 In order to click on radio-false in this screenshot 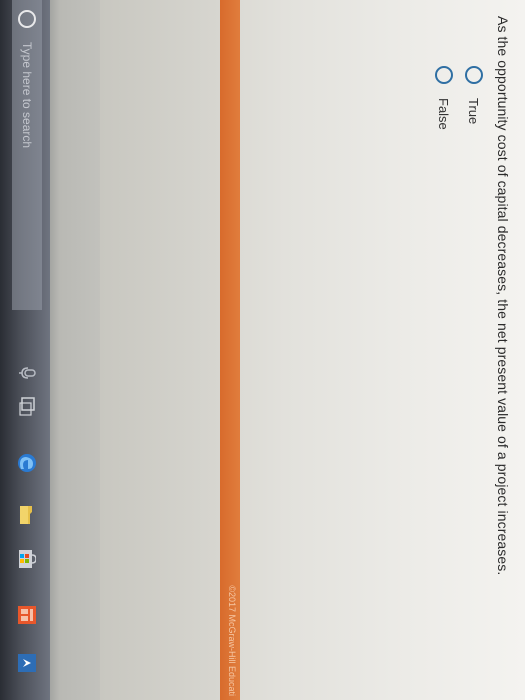, I will do `click(444, 75)`.